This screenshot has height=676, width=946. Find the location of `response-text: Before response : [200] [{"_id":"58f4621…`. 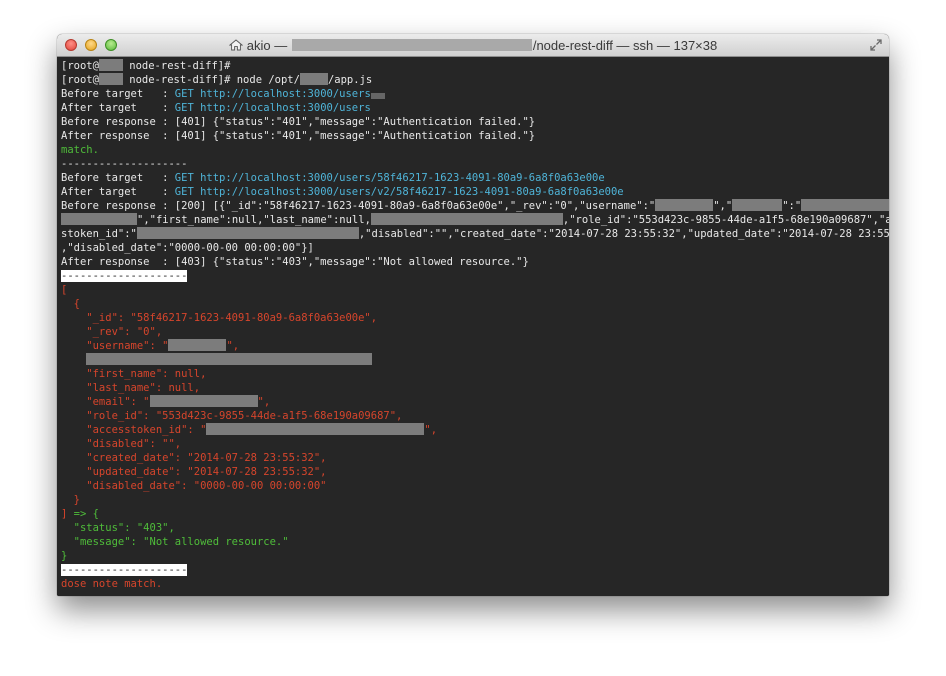

response-text: Before response : [200] [{"_id":"58f4621… is located at coordinates (358, 206).